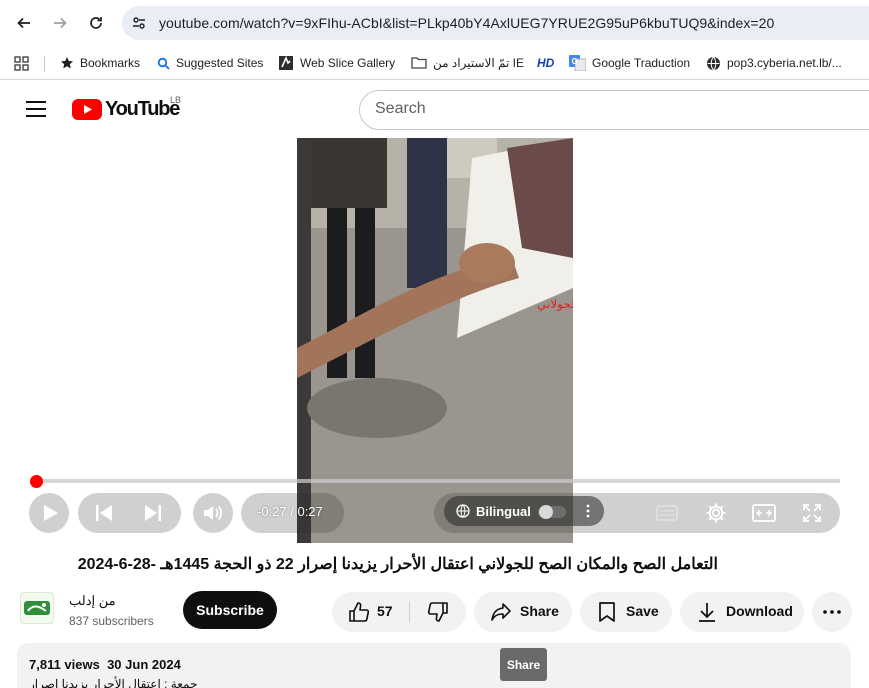 This screenshot has width=869, height=688. I want to click on upload-date: 30 Jun 2024, so click(144, 664).